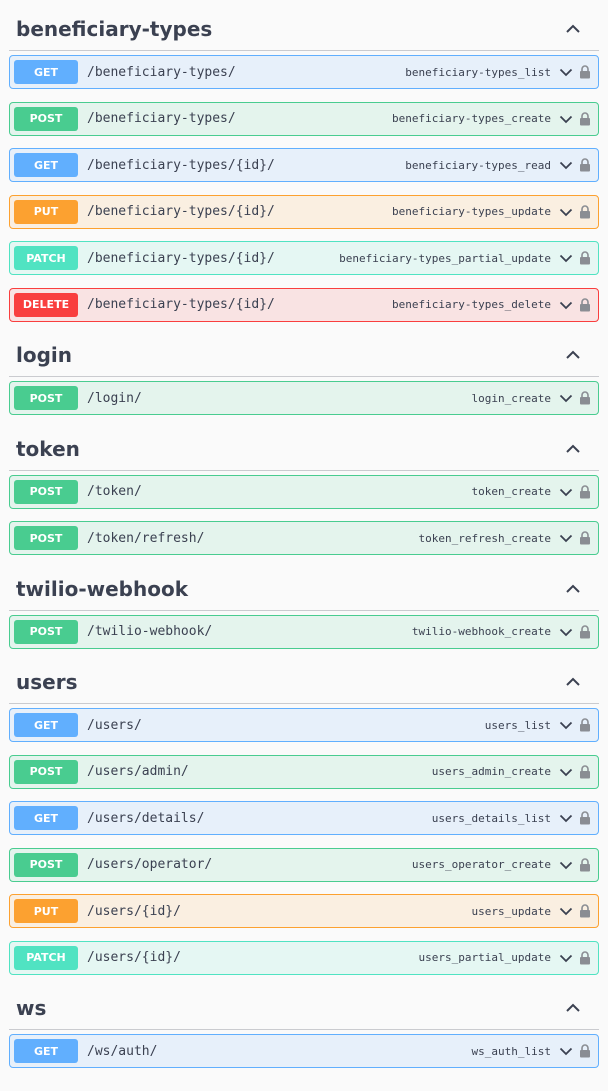 The width and height of the screenshot is (608, 1091). I want to click on tag-header: login, so click(304, 355).